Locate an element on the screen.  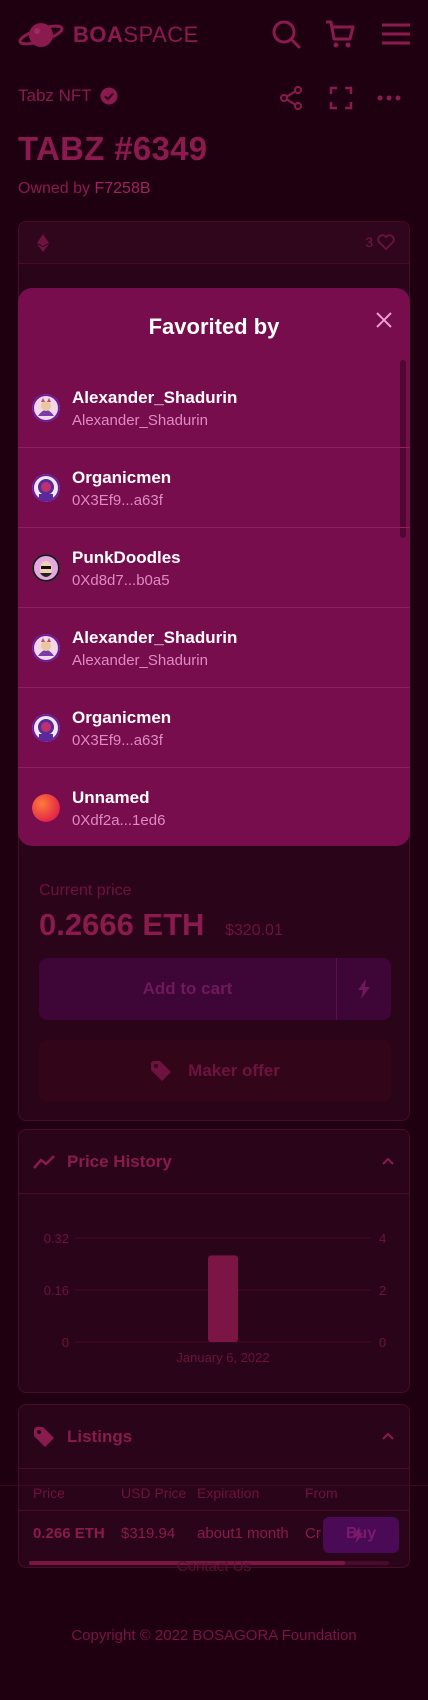
buy-button: Buy is located at coordinates (361, 1535).